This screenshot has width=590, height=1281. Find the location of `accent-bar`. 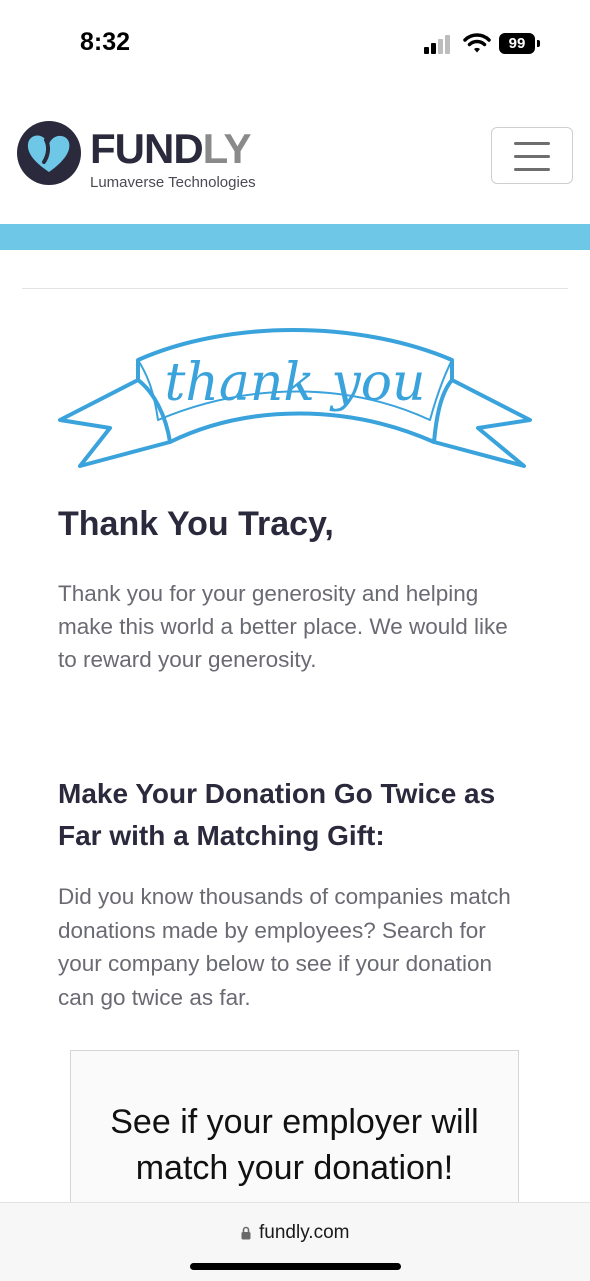

accent-bar is located at coordinates (295, 237).